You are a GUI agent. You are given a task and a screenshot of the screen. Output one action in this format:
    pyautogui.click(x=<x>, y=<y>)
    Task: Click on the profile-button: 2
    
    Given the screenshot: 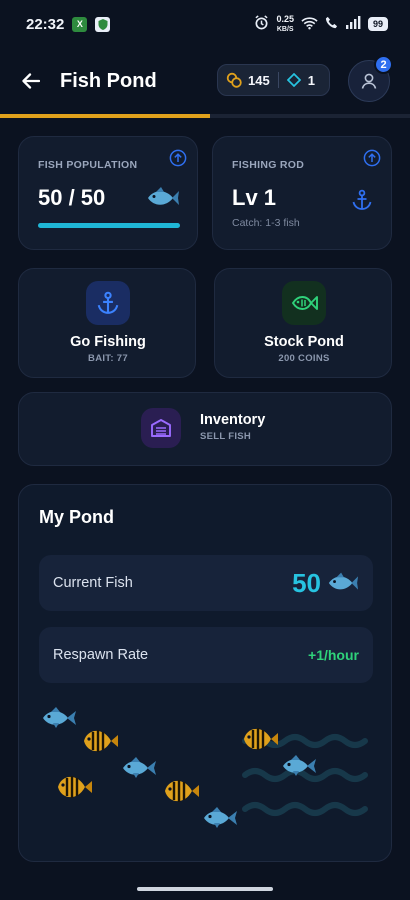 What is the action you would take?
    pyautogui.click(x=370, y=78)
    